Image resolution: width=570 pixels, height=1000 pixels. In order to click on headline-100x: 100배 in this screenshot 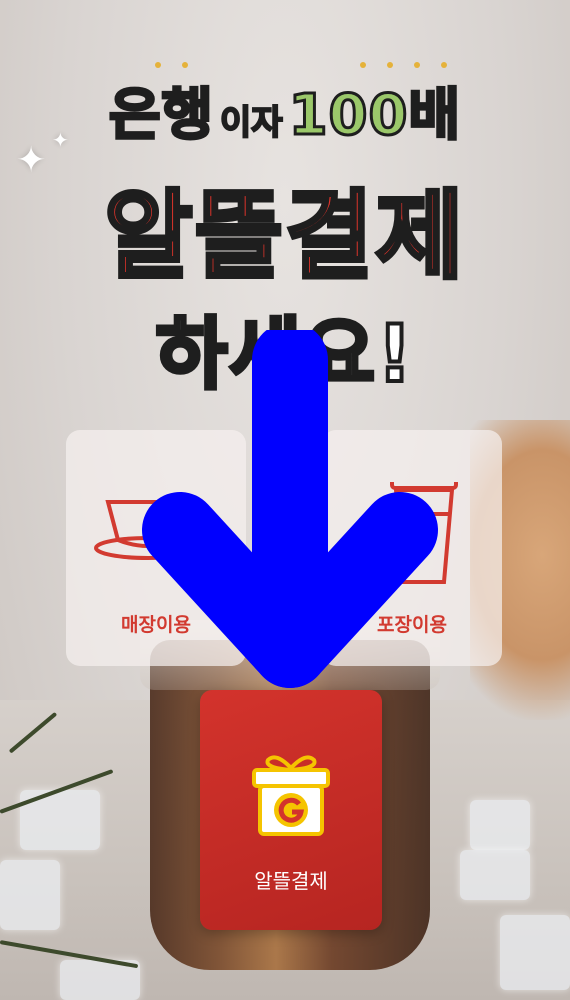, I will do `click(374, 116)`.